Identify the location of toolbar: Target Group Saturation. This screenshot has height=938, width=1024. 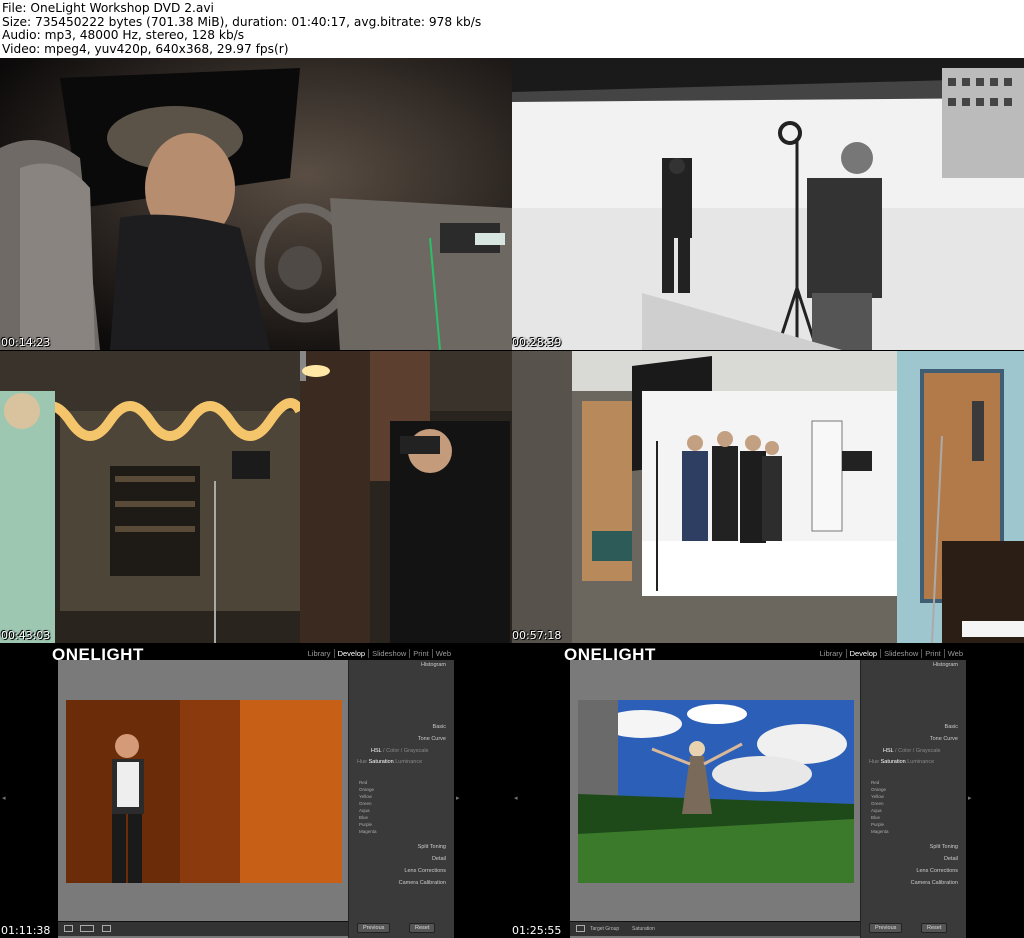
(715, 928).